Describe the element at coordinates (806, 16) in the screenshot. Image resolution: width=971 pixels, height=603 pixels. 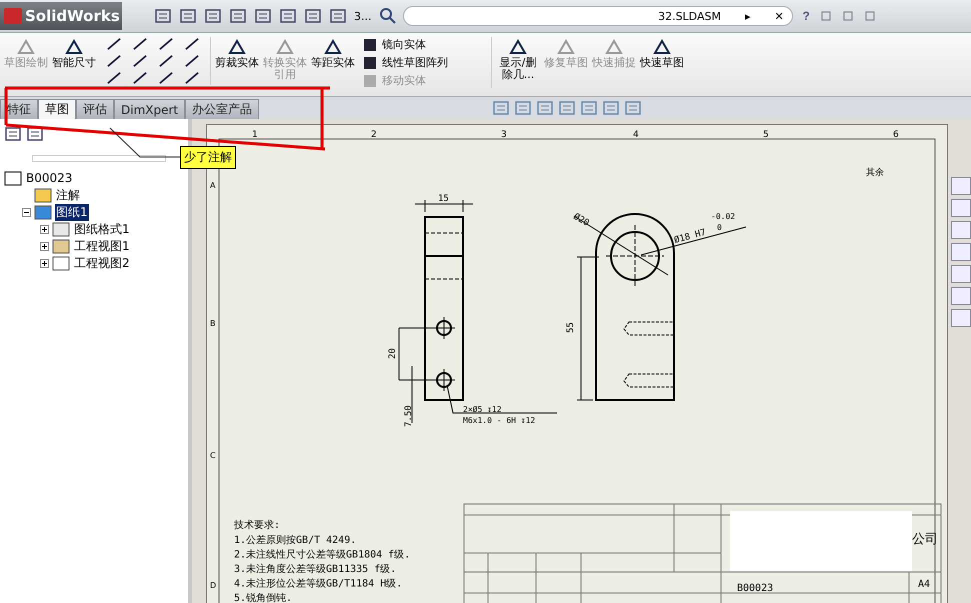
I see `help-button: ?` at that location.